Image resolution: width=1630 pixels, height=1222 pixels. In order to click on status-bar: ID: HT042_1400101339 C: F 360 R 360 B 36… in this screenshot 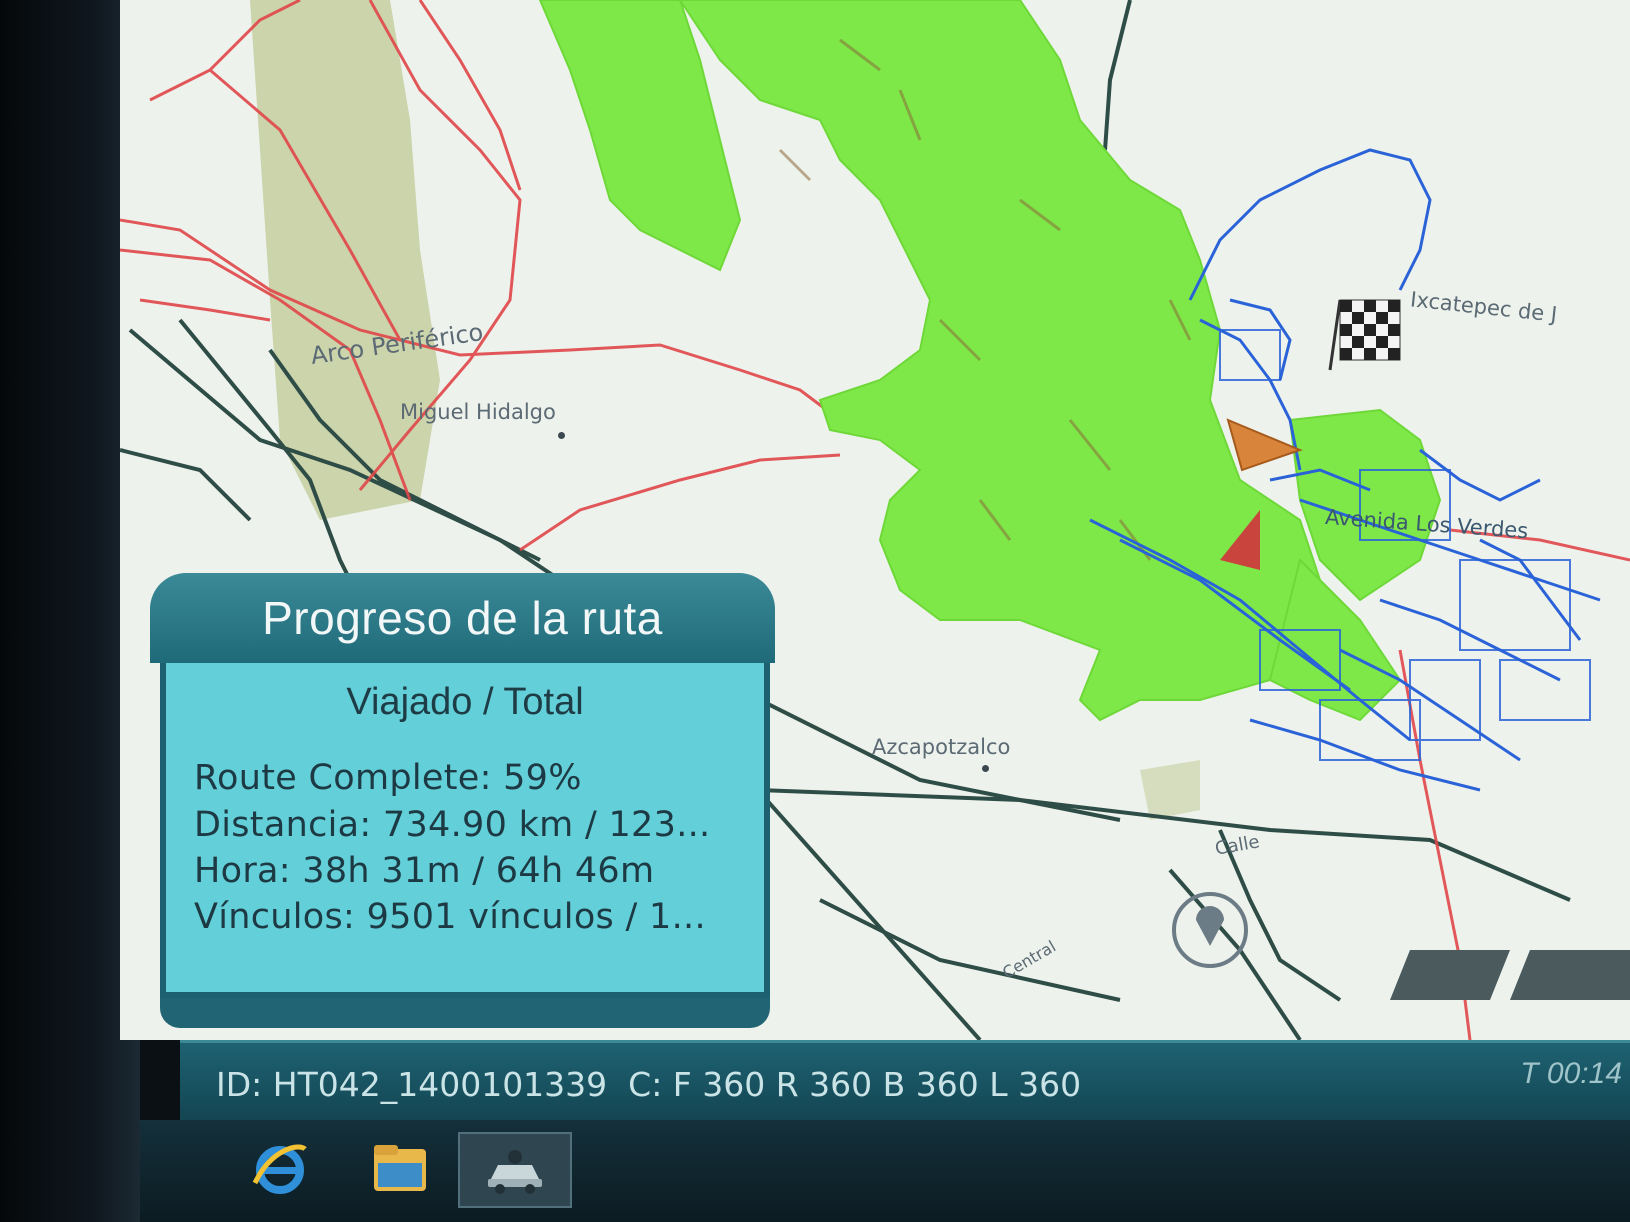, I will do `click(905, 1081)`.